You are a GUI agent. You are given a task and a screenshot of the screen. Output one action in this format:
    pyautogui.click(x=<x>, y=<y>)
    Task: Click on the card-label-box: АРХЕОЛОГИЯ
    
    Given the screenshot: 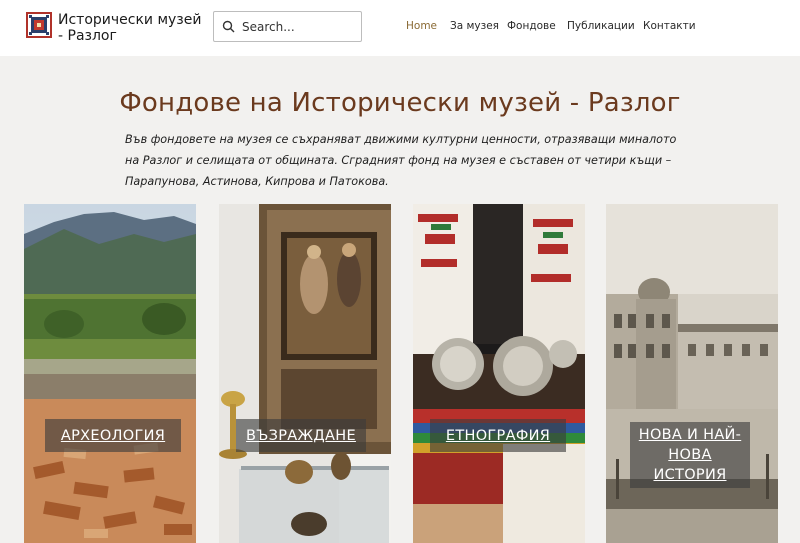 What is the action you would take?
    pyautogui.click(x=113, y=435)
    